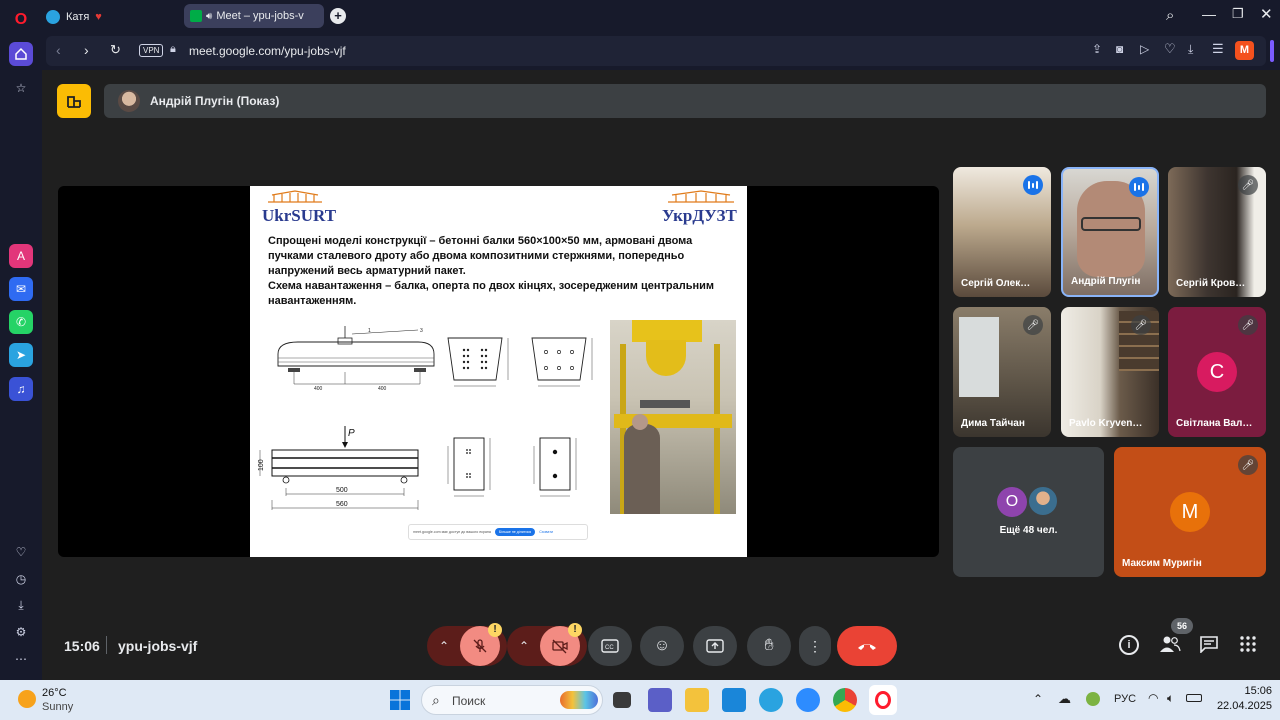  I want to click on task-view-icon, so click(622, 700).